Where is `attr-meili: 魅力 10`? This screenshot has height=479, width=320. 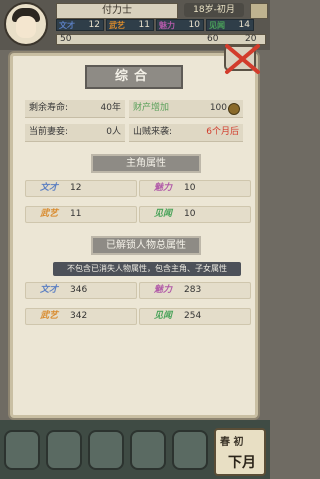 attr-meili: 魅力 10 is located at coordinates (195, 188).